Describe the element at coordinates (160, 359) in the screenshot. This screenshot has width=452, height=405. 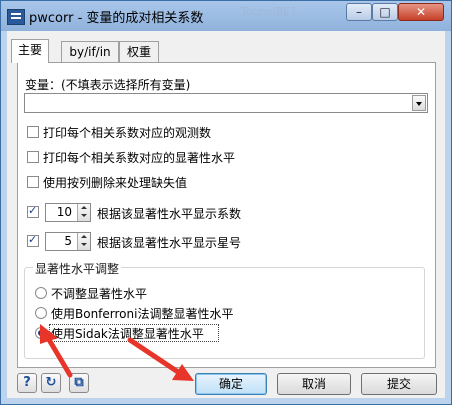
I see `annotation-arrow-to-ok` at that location.